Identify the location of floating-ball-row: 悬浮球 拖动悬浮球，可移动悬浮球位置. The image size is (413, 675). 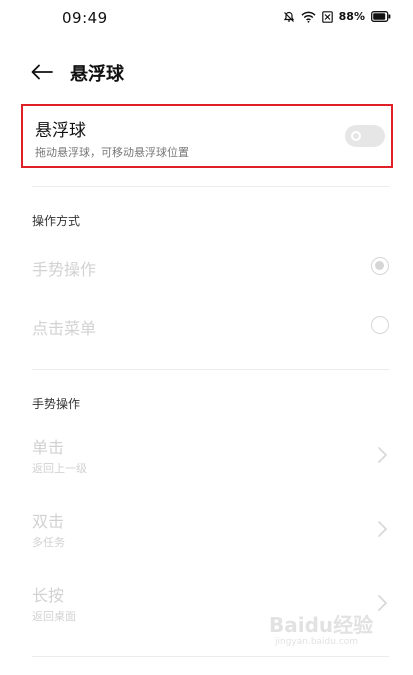
(207, 136).